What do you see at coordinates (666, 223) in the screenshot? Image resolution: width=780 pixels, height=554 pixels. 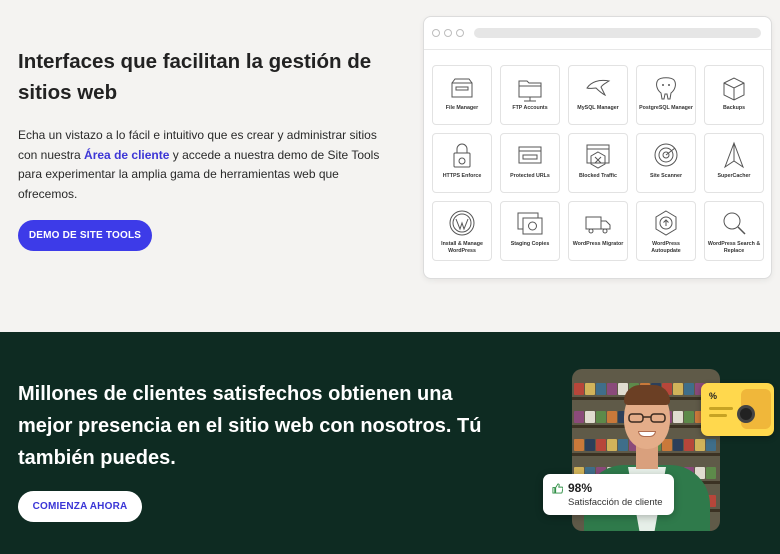 I see `wordpress-autoupdate-icon` at bounding box center [666, 223].